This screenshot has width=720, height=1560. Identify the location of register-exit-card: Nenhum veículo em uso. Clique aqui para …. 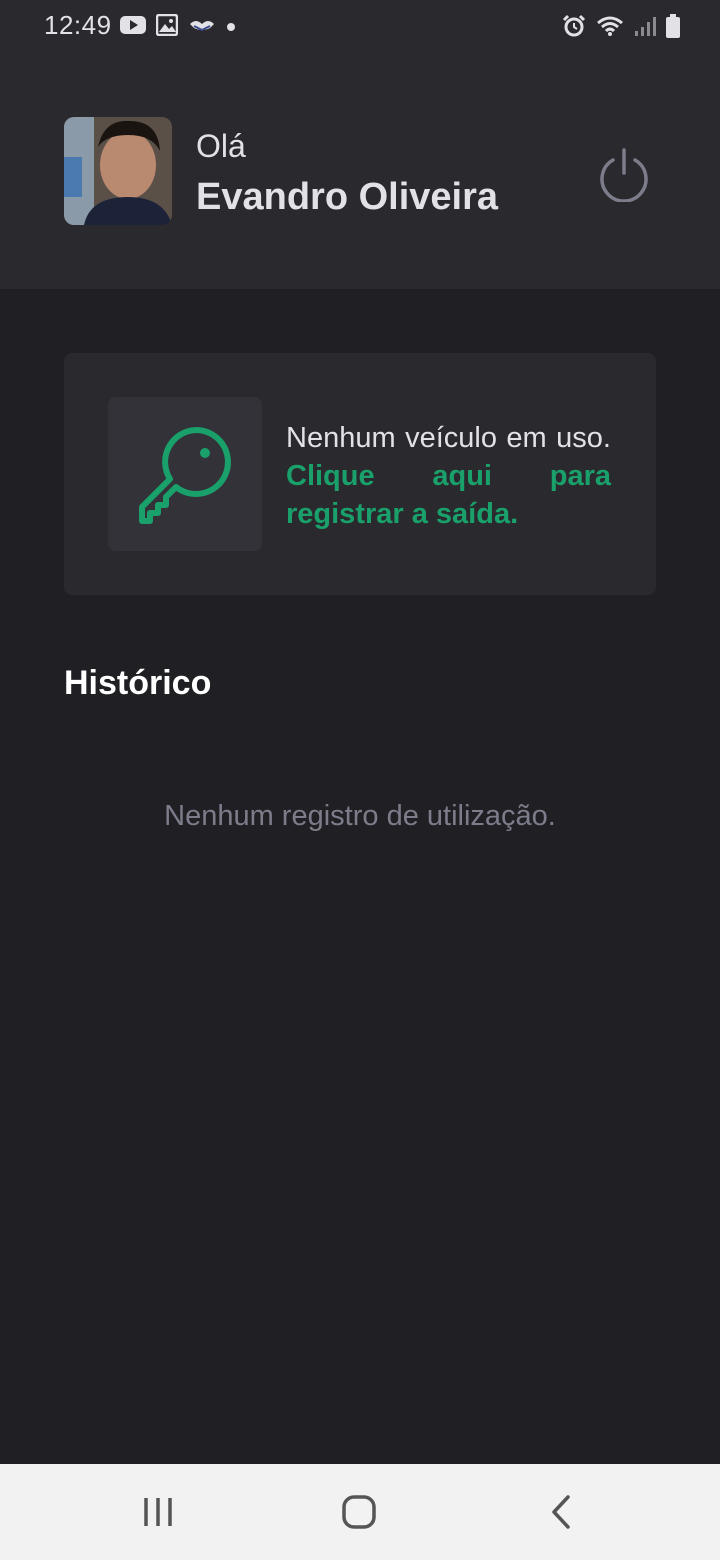
(360, 474).